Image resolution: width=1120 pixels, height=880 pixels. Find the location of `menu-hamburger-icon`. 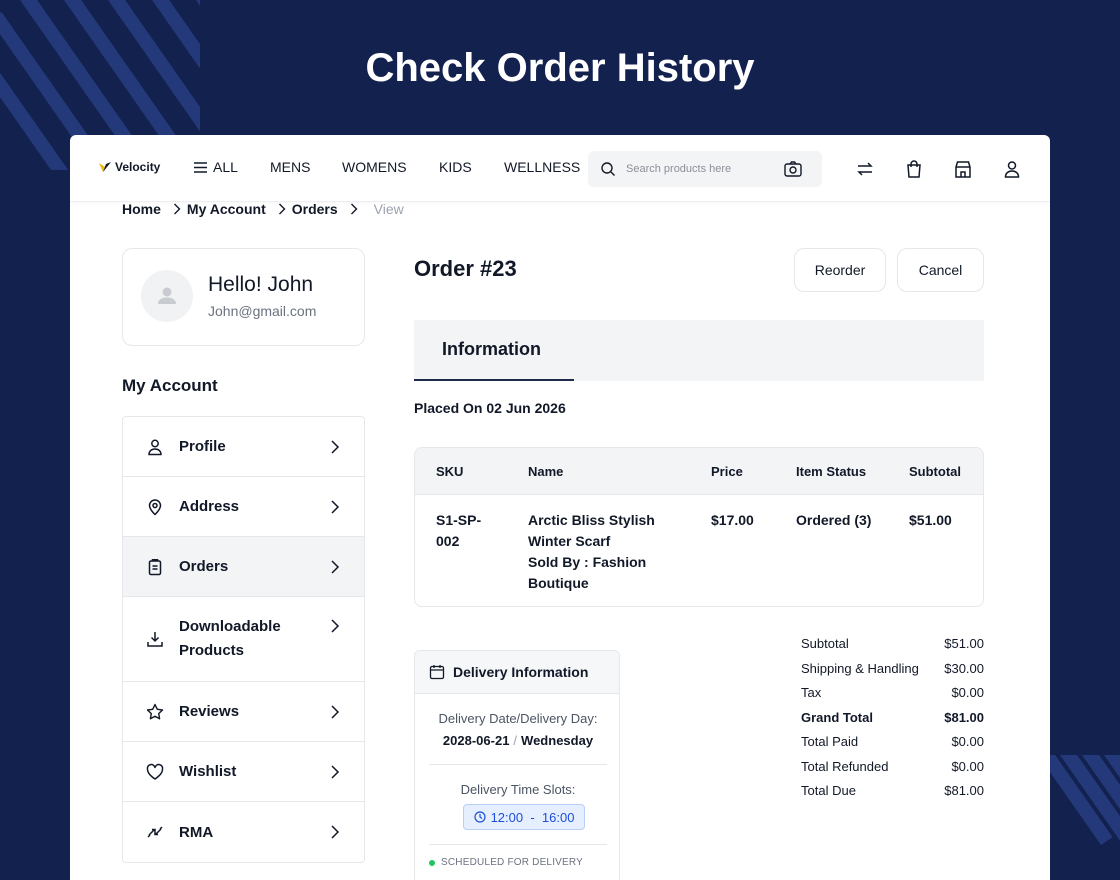

menu-hamburger-icon is located at coordinates (200, 167).